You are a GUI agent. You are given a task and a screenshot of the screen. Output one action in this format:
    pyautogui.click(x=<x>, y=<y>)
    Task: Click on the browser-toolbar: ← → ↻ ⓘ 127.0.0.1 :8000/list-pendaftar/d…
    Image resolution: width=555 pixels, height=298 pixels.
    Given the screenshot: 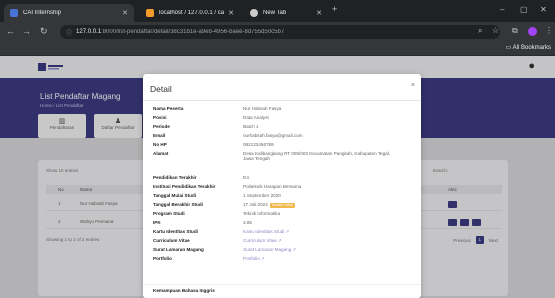 What is the action you would take?
    pyautogui.click(x=277, y=32)
    